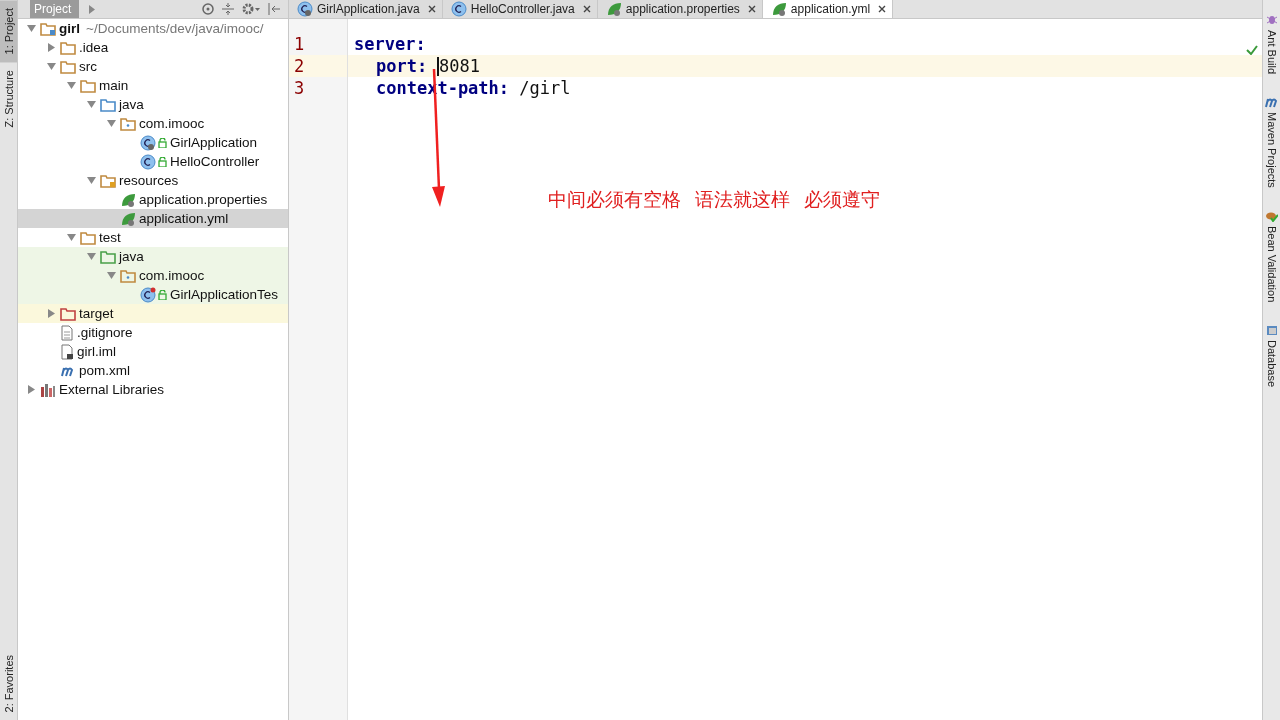 This screenshot has height=720, width=1280. Describe the element at coordinates (149, 180) in the screenshot. I see `item-name: resources` at that location.